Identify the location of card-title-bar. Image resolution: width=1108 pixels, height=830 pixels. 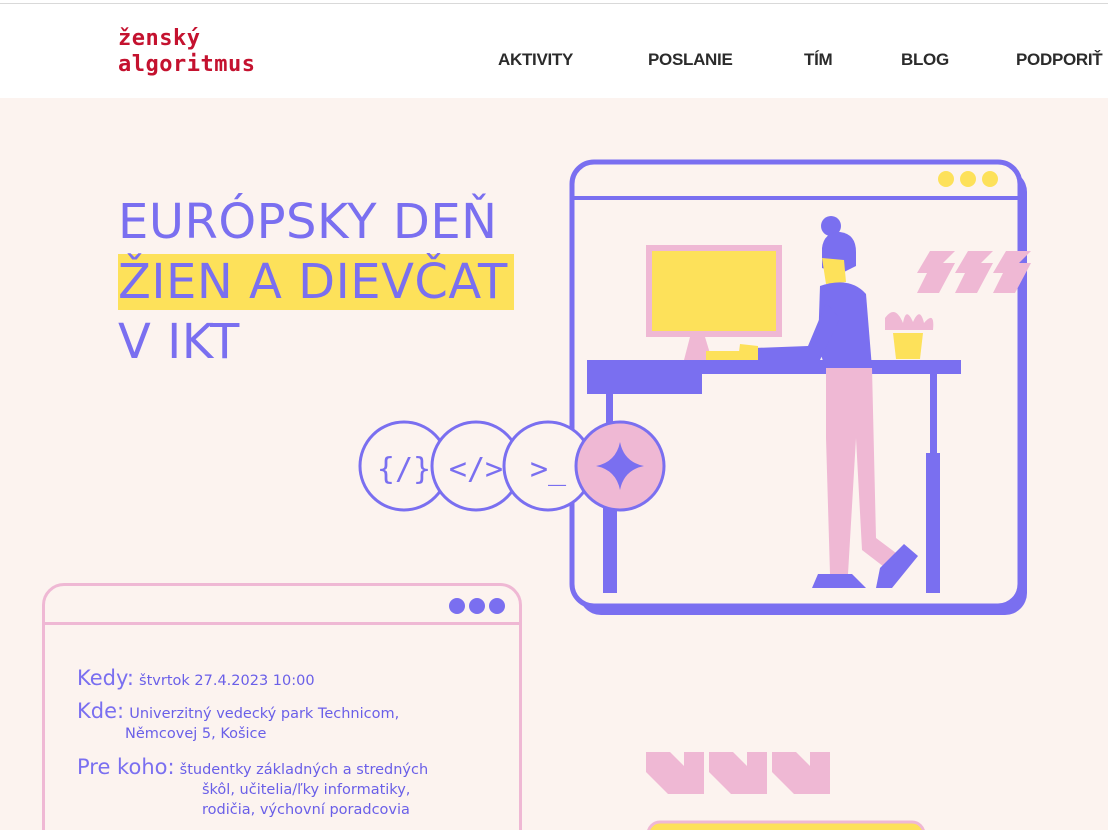
(282, 623).